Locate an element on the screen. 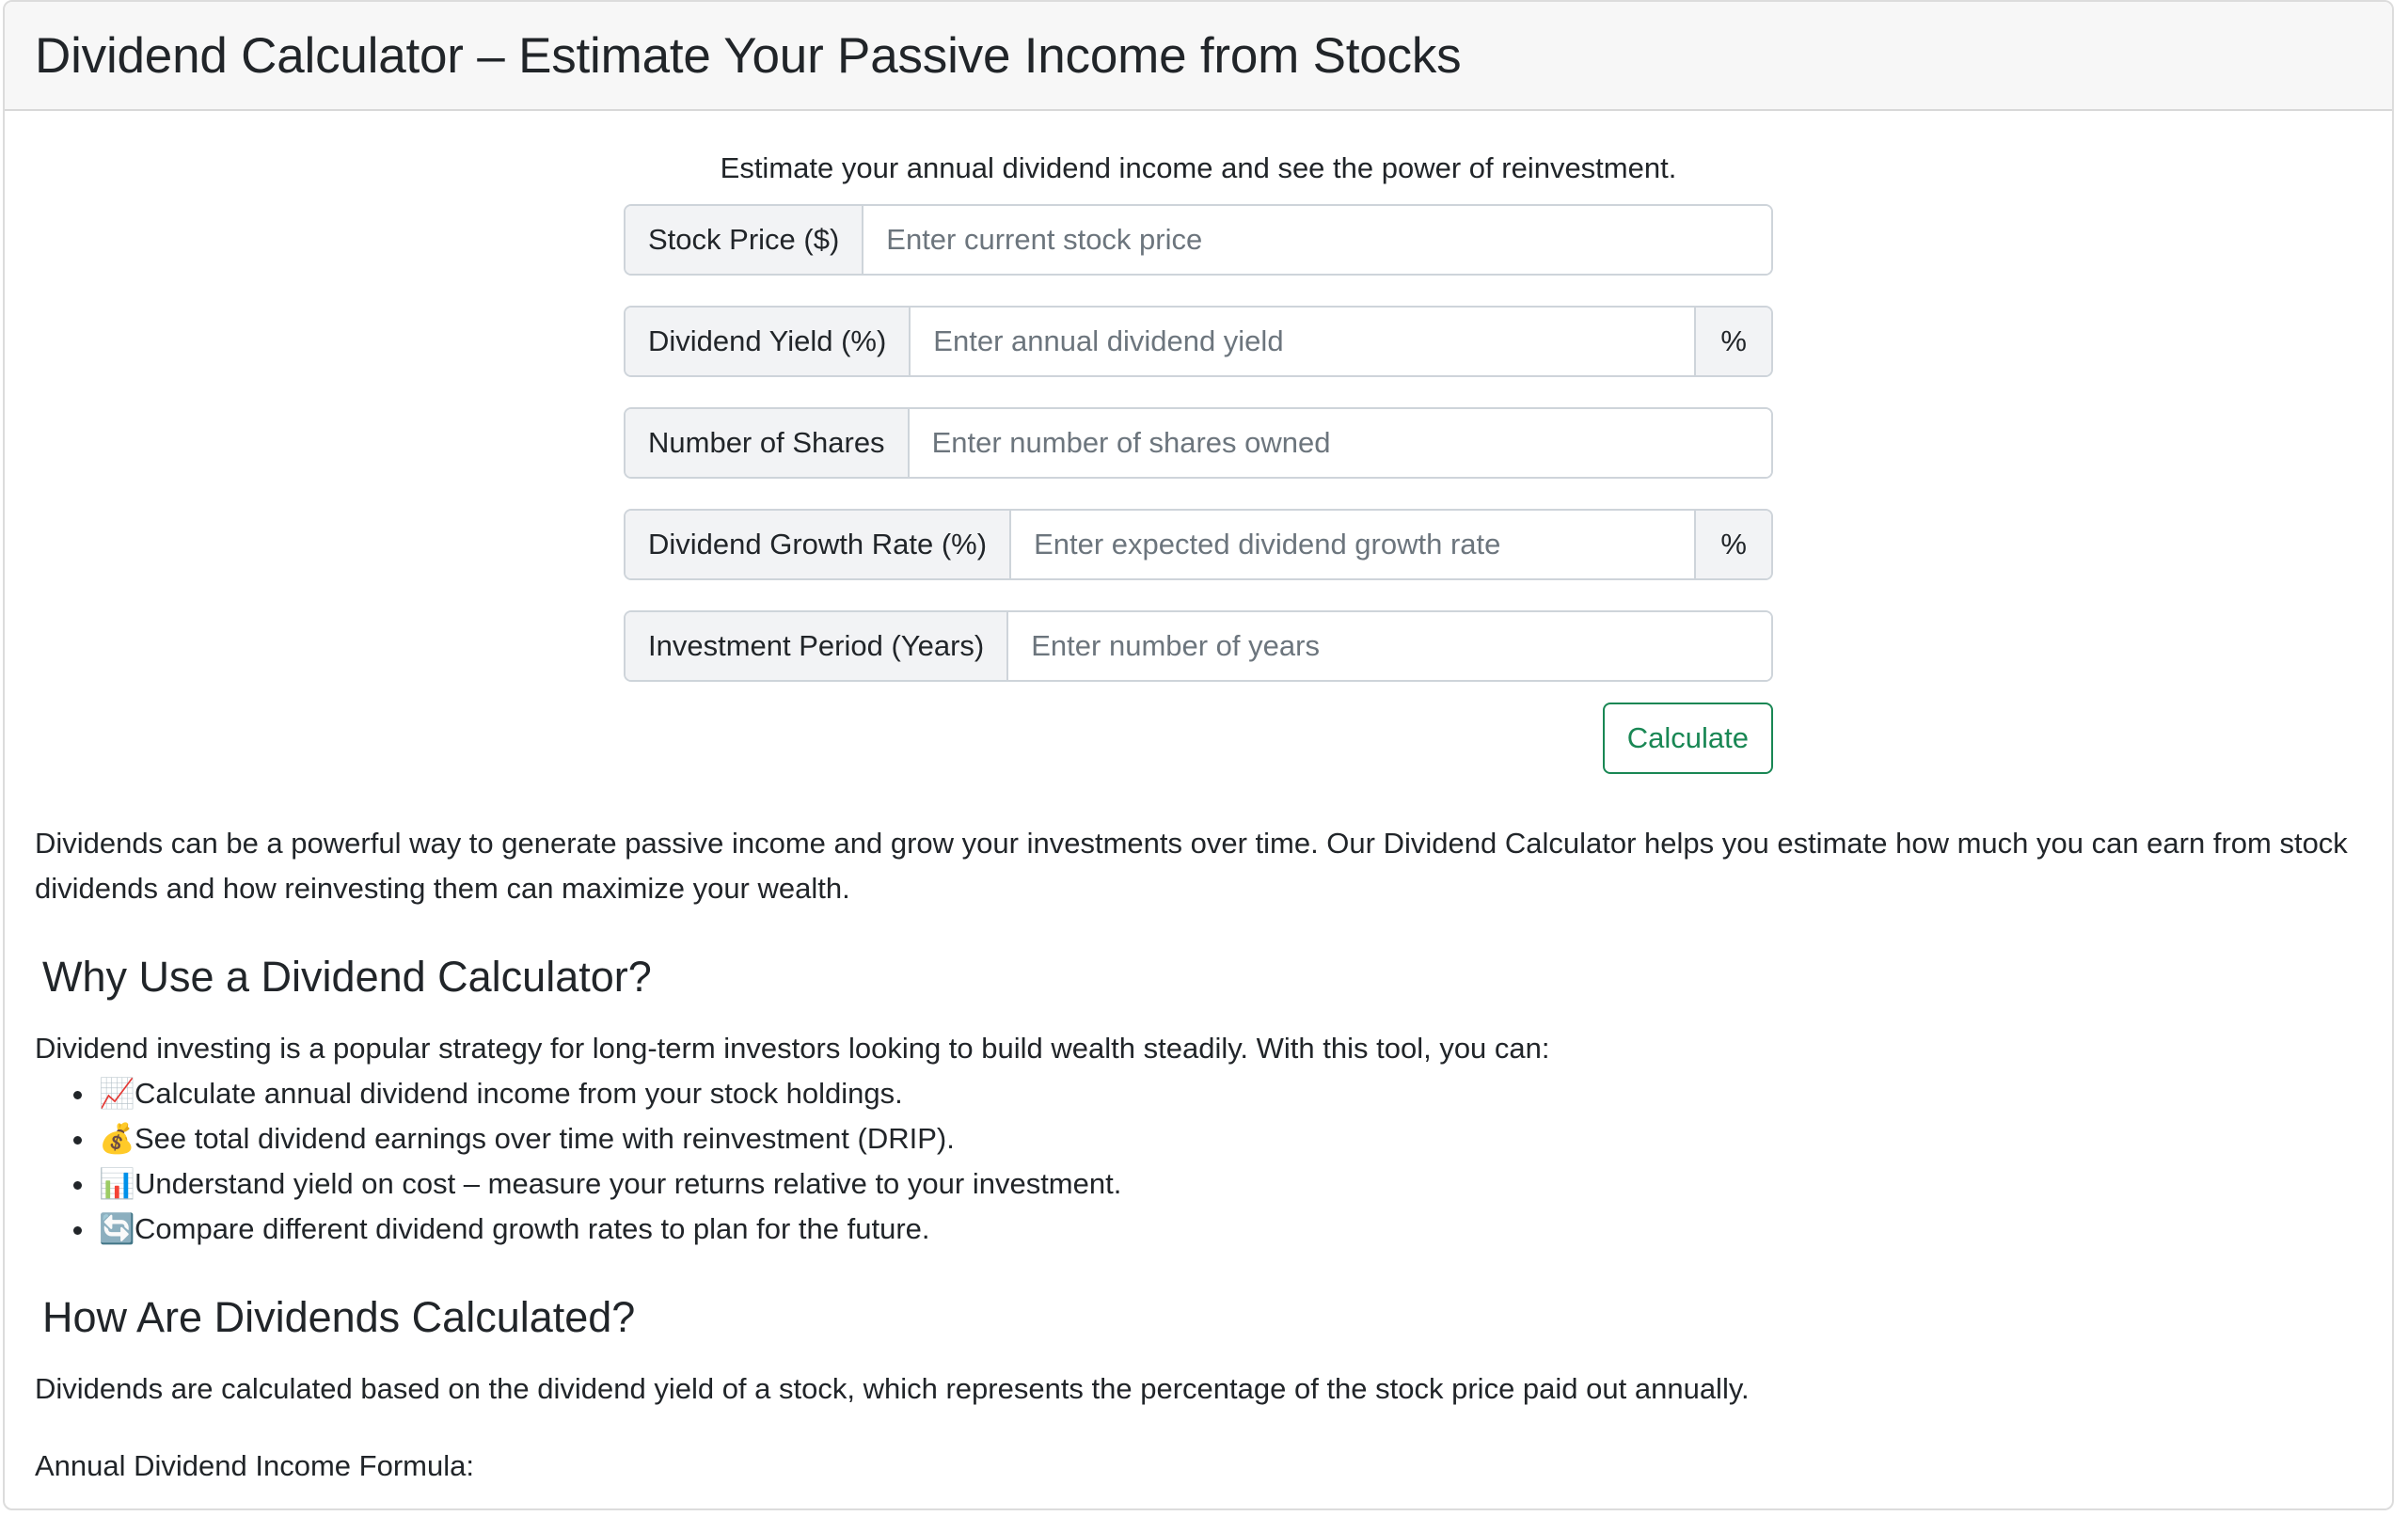  money-bag-icon: 💰 is located at coordinates (117, 1139).